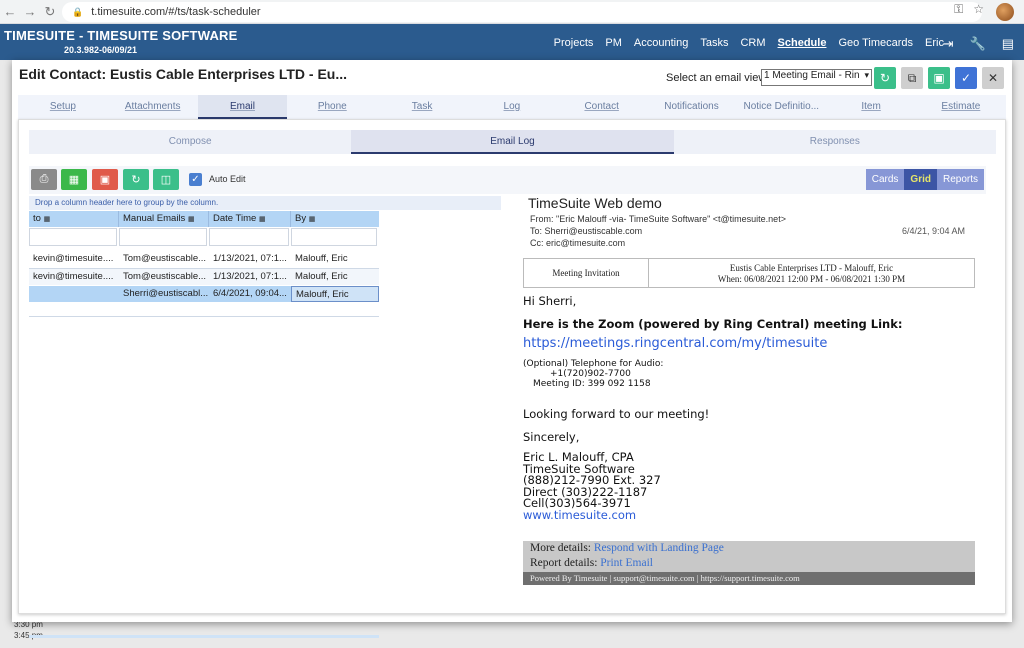 This screenshot has height=648, width=1024. I want to click on tab-task: Task, so click(422, 107).